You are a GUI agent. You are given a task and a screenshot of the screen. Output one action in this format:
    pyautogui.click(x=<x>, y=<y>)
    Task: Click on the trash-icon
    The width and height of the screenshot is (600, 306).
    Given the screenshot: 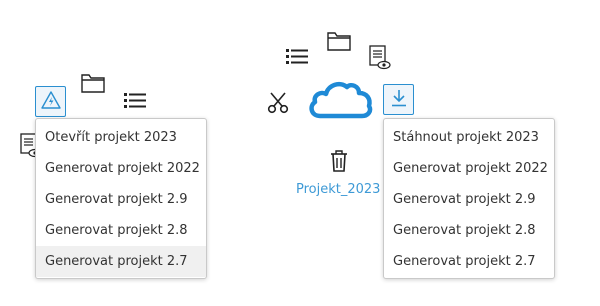 What is the action you would take?
    pyautogui.click(x=339, y=161)
    